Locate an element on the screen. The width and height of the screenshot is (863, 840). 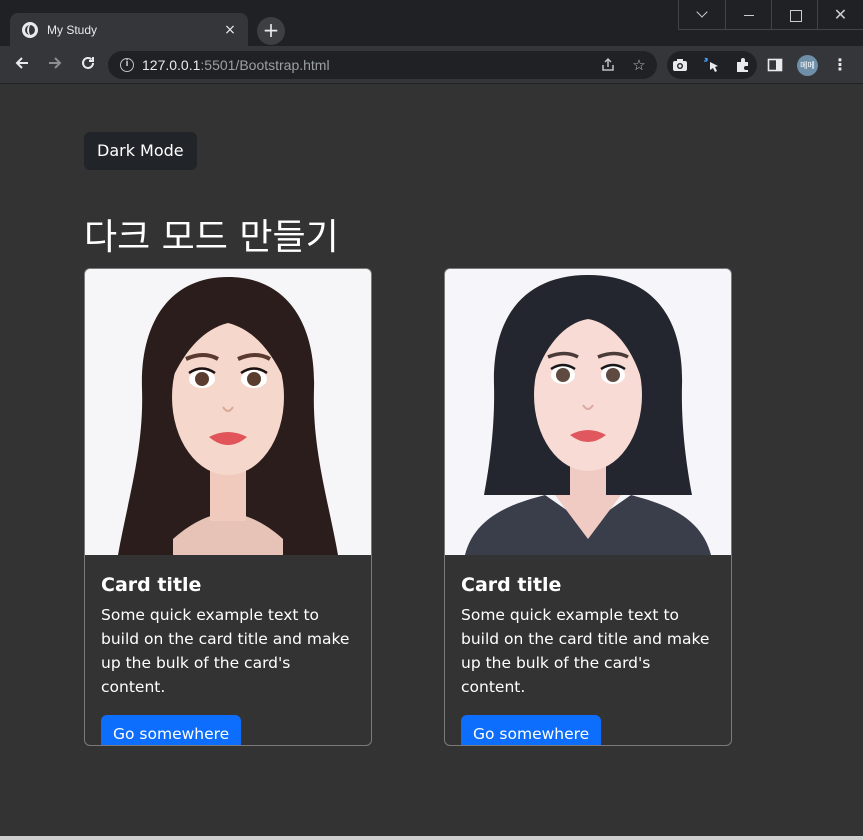
puzzle-extensions-icon is located at coordinates (743, 65).